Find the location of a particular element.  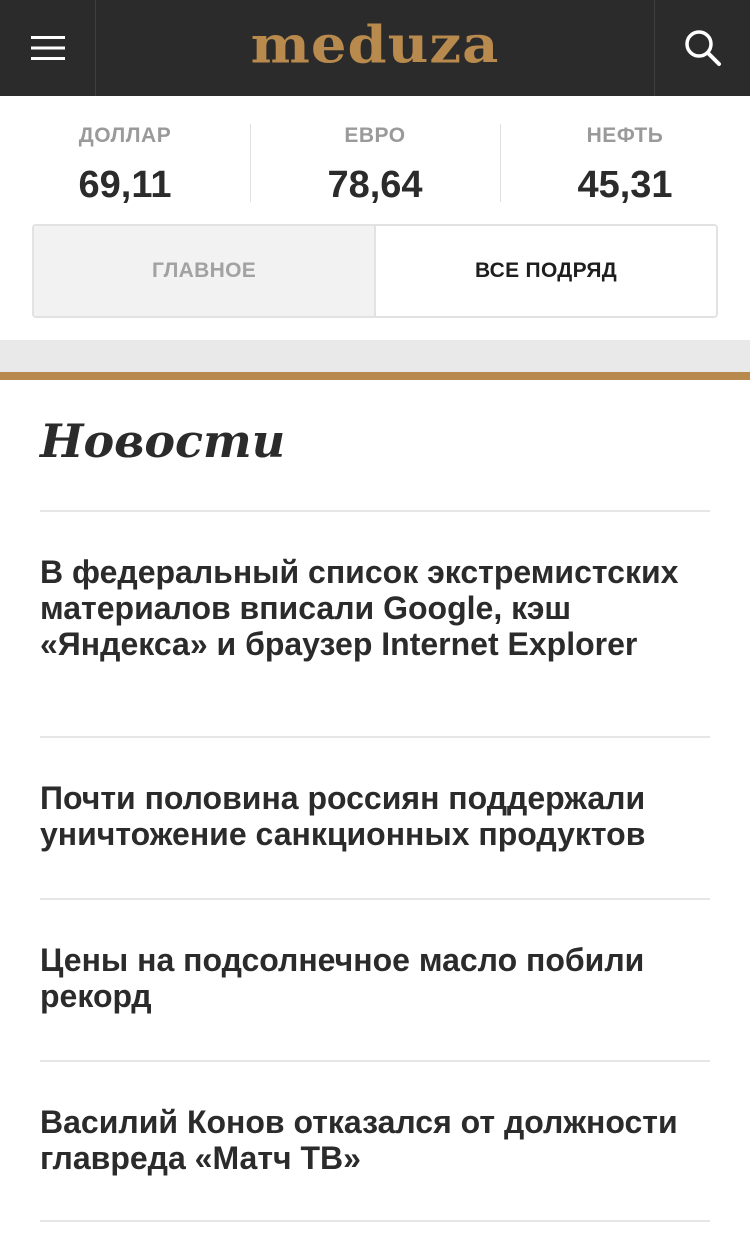

rate-label: ЕВРО is located at coordinates (375, 135).